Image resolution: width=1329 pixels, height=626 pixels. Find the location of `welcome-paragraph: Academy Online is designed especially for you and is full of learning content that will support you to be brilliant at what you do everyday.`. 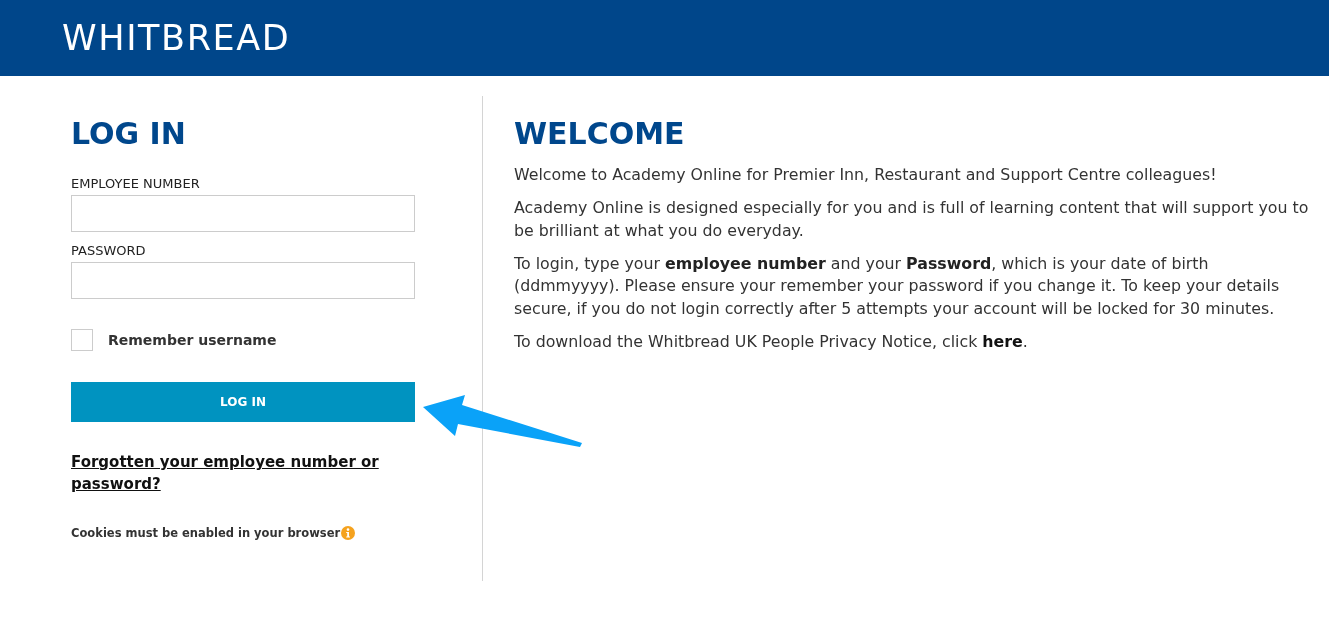

welcome-paragraph: Academy Online is designed especially for you and is full of learning content that will support you to be brilliant at what you do everyday. is located at coordinates (911, 219).